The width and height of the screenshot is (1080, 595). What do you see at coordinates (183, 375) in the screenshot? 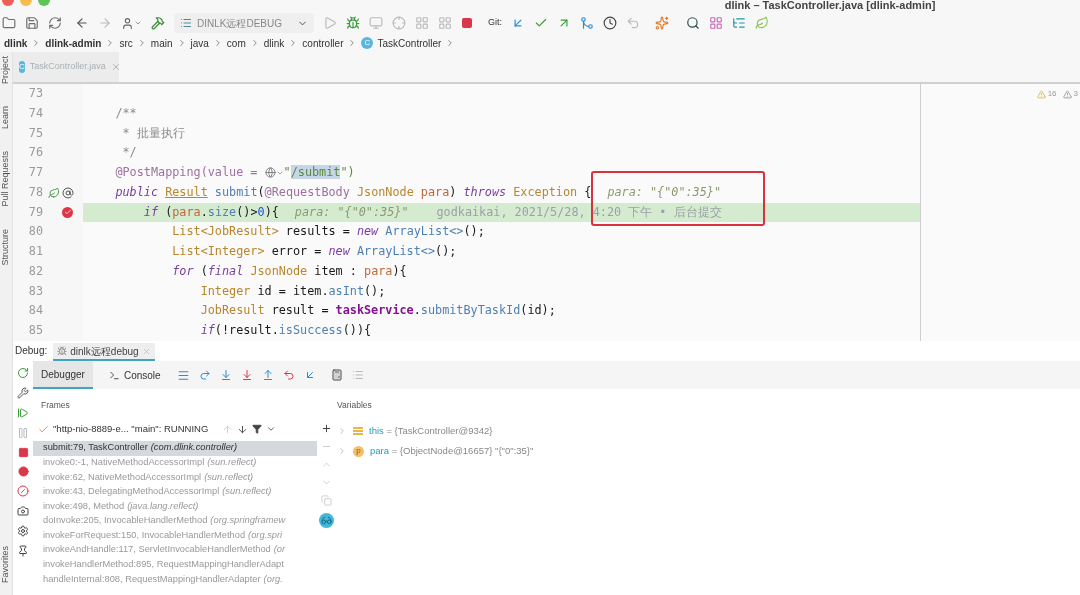
I see `menu-icon` at bounding box center [183, 375].